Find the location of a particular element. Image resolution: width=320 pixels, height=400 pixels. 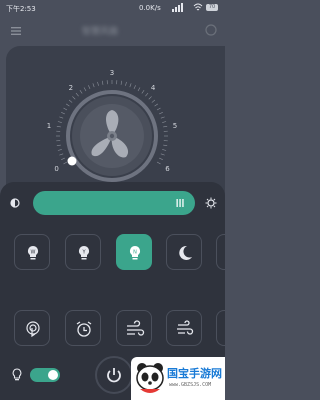

watermark: 国宝手游网 www.GBZSJS.COM is located at coordinates (178, 378).